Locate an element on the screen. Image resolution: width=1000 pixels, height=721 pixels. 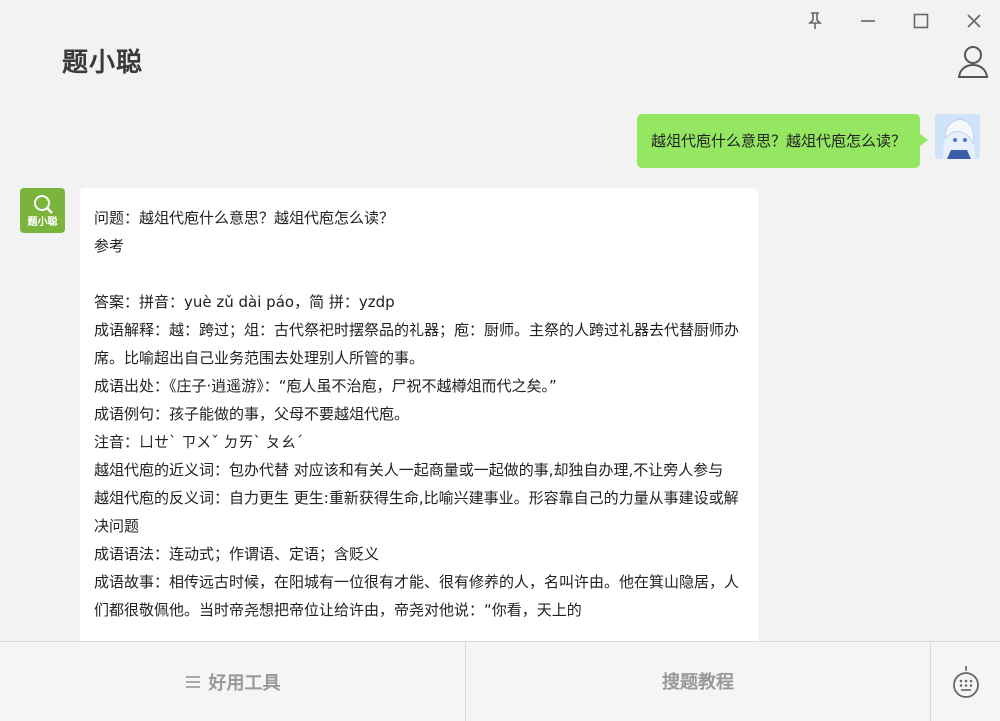
tutorial-label: 搜题教程 is located at coordinates (698, 682).